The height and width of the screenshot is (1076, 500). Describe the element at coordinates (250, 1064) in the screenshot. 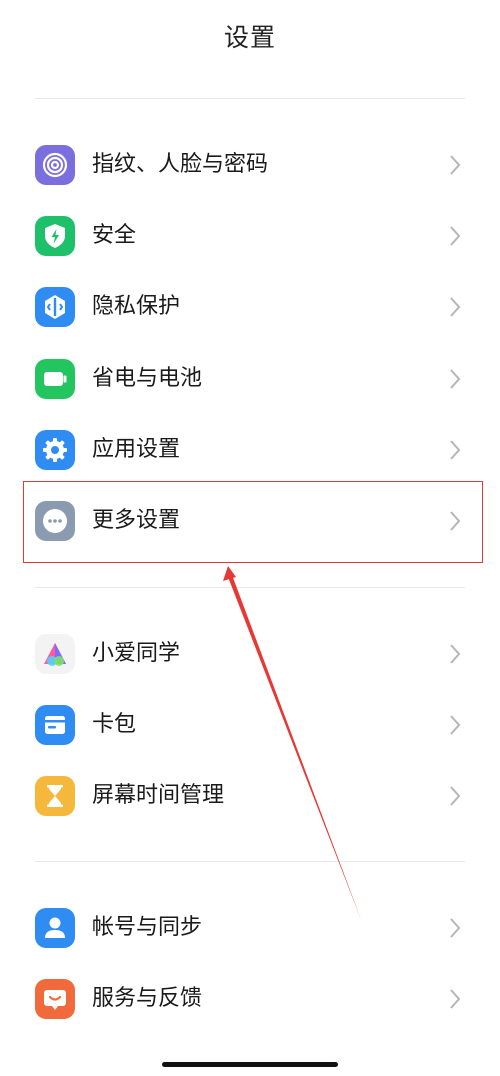

I see `home-indicator` at that location.